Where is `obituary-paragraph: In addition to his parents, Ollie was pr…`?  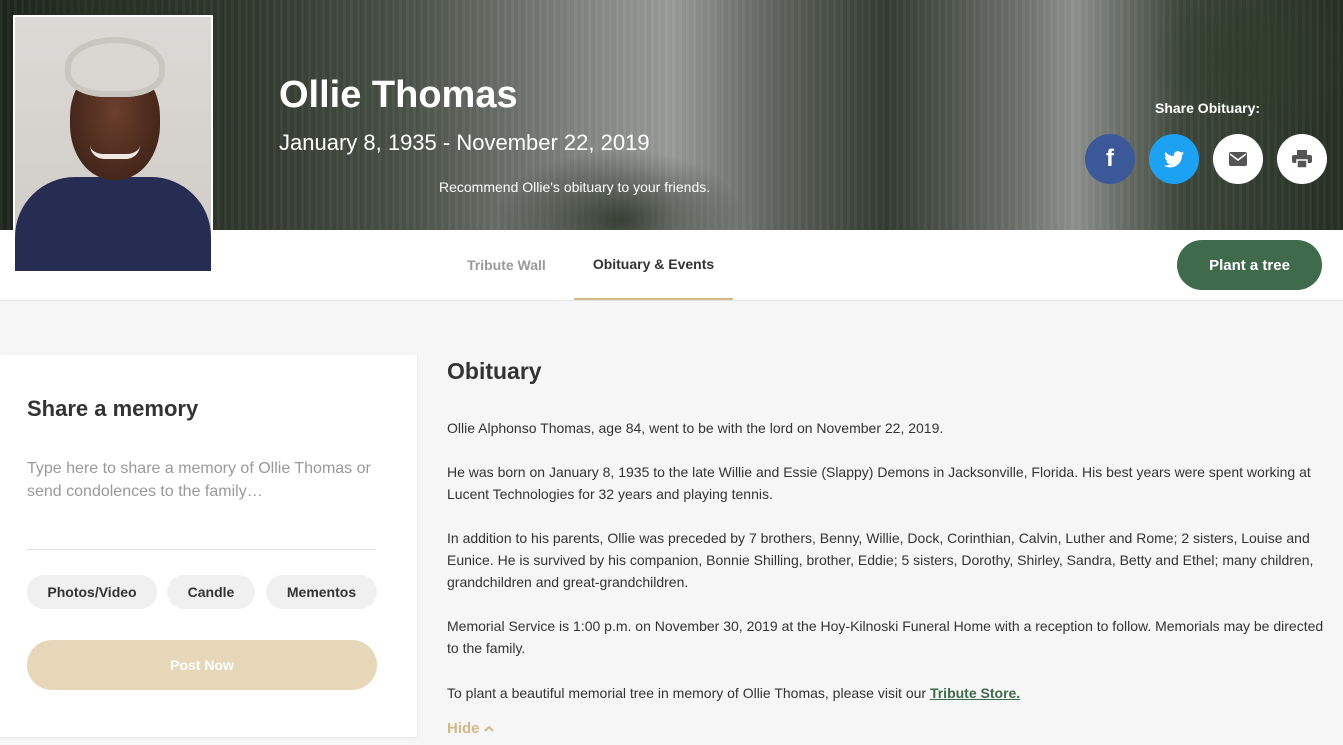 obituary-paragraph: In addition to his parents, Ollie was pr… is located at coordinates (880, 560).